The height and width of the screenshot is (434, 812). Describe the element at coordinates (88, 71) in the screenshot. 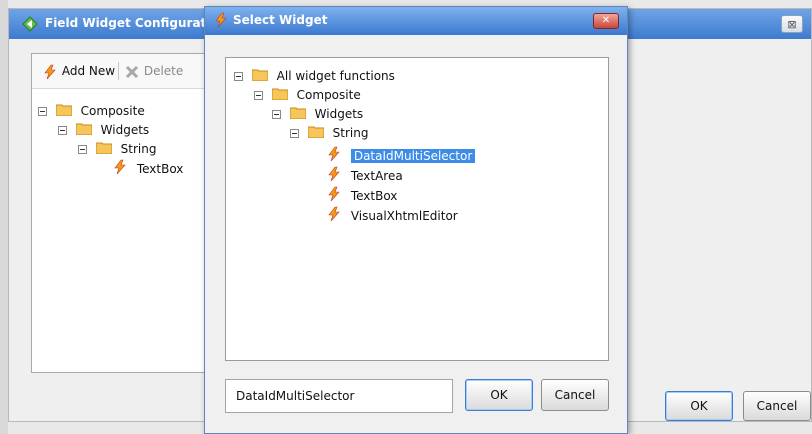

I see `add-new-label: Add New` at that location.